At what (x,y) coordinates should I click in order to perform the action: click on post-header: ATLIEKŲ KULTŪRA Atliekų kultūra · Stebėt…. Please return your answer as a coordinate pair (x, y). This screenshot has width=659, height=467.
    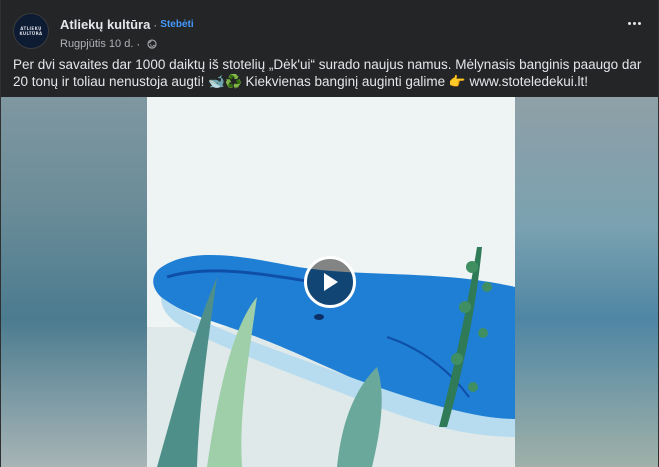
    Looking at the image, I should click on (329, 27).